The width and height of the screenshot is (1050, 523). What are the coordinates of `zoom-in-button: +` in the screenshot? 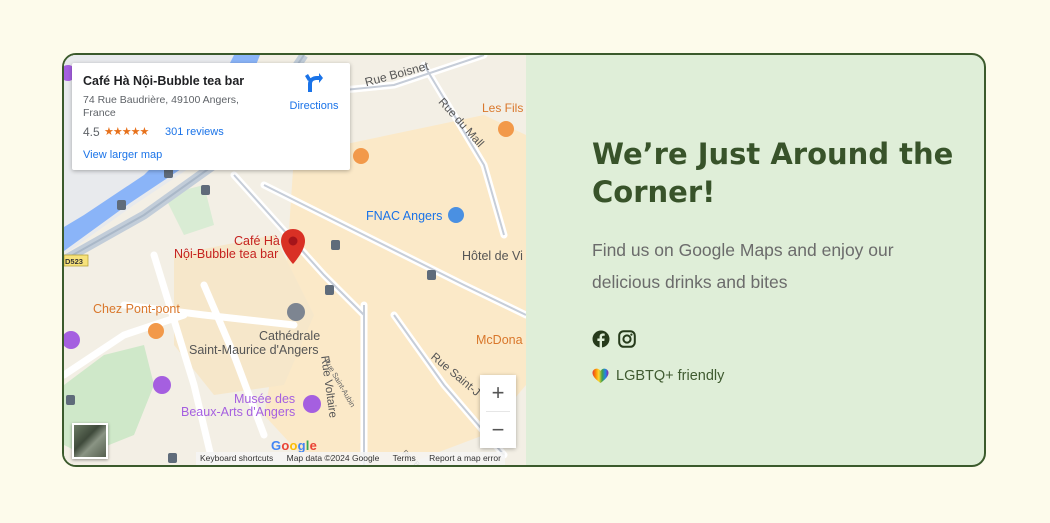 It's located at (498, 393).